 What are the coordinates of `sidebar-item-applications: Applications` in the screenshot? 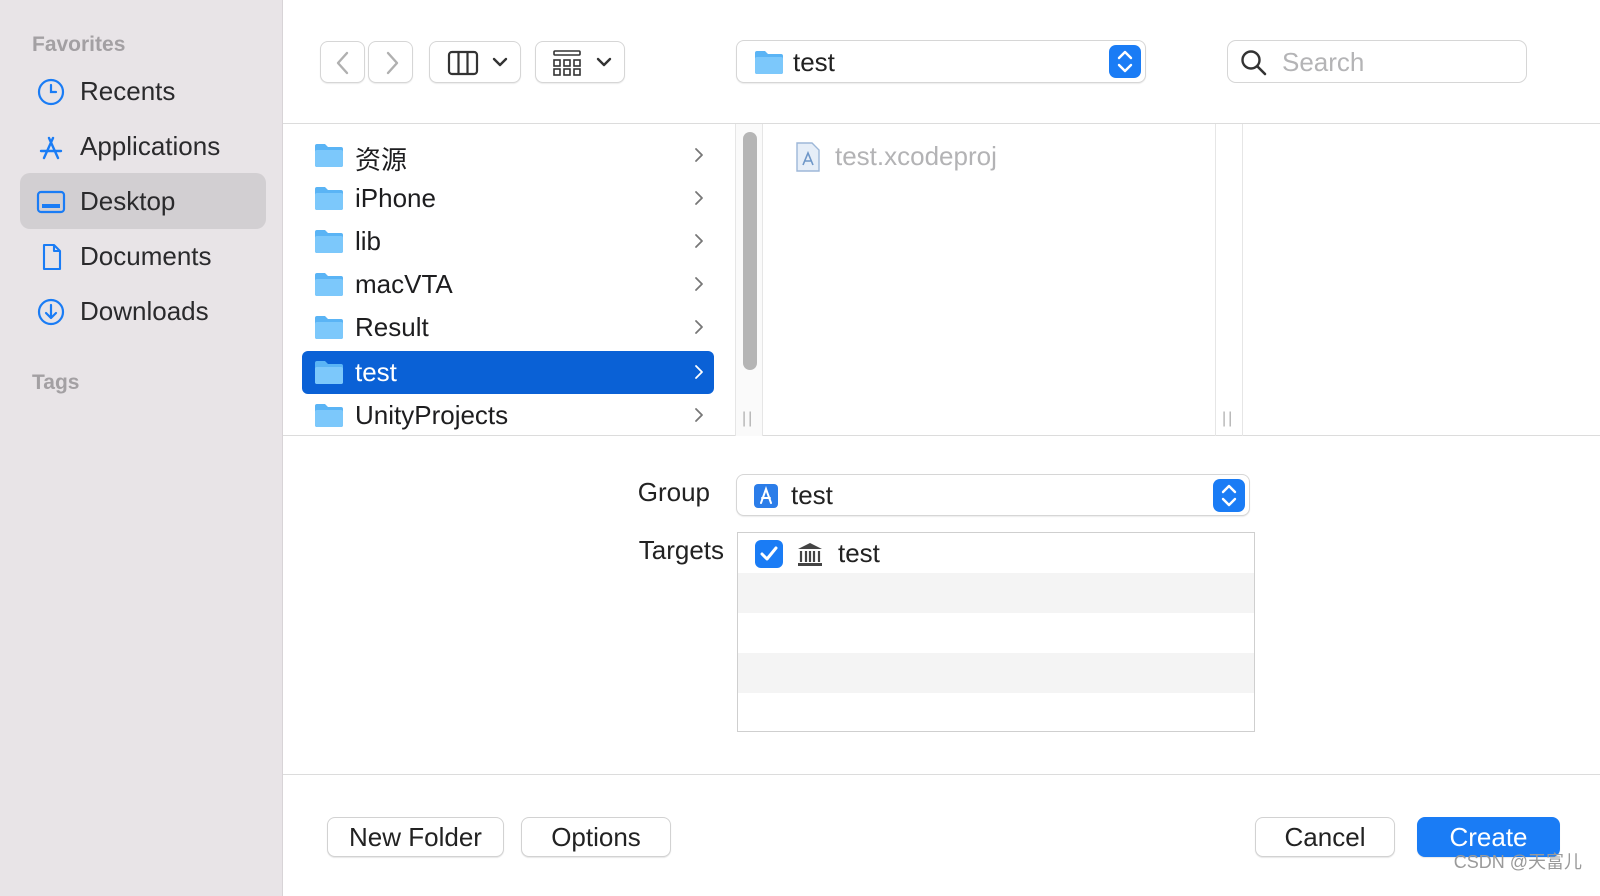 It's located at (143, 146).